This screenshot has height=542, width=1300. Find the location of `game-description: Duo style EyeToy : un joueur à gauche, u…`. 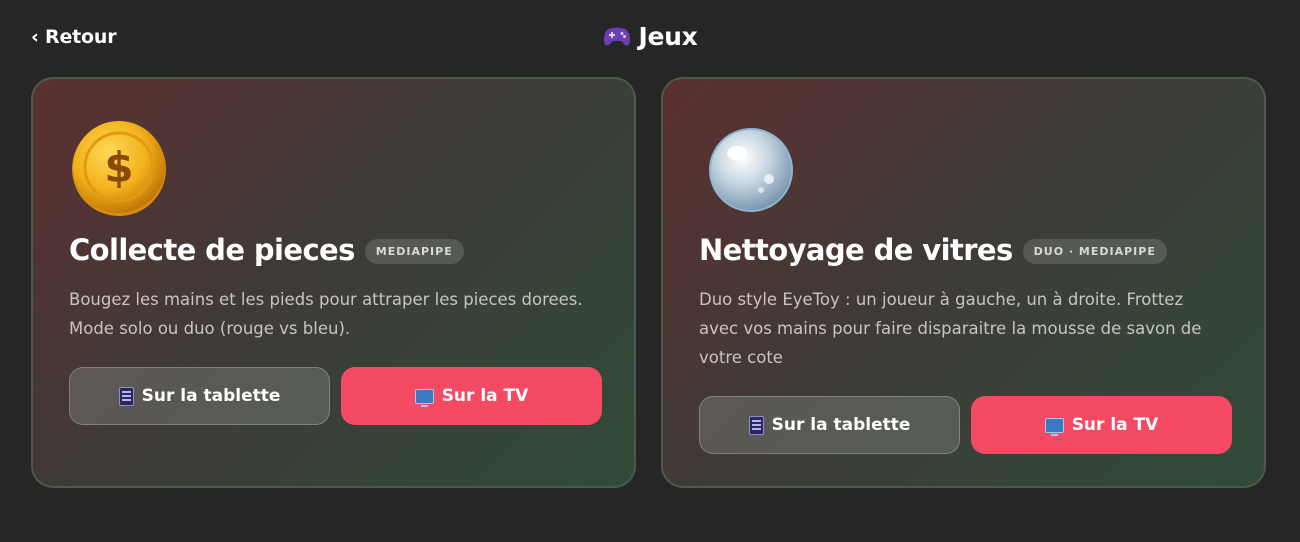

game-description: Duo style EyeToy : un joueur à gauche, u… is located at coordinates (950, 328).